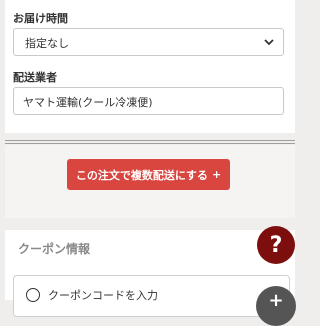 The width and height of the screenshot is (320, 326). I want to click on delivery-time-selected-value: 指定なし, so click(47, 43).